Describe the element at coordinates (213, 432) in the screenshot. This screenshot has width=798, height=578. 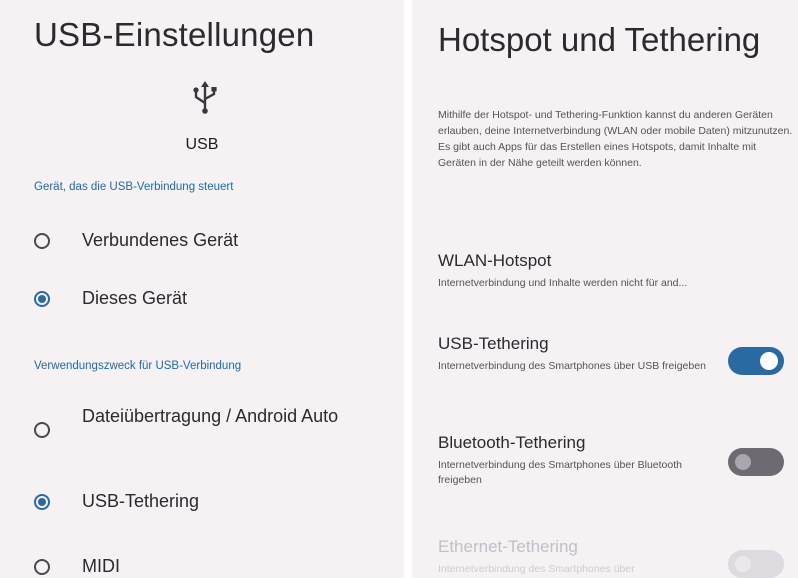
I see `radio-file-transfer: Dateiübertragung / Android Auto` at that location.